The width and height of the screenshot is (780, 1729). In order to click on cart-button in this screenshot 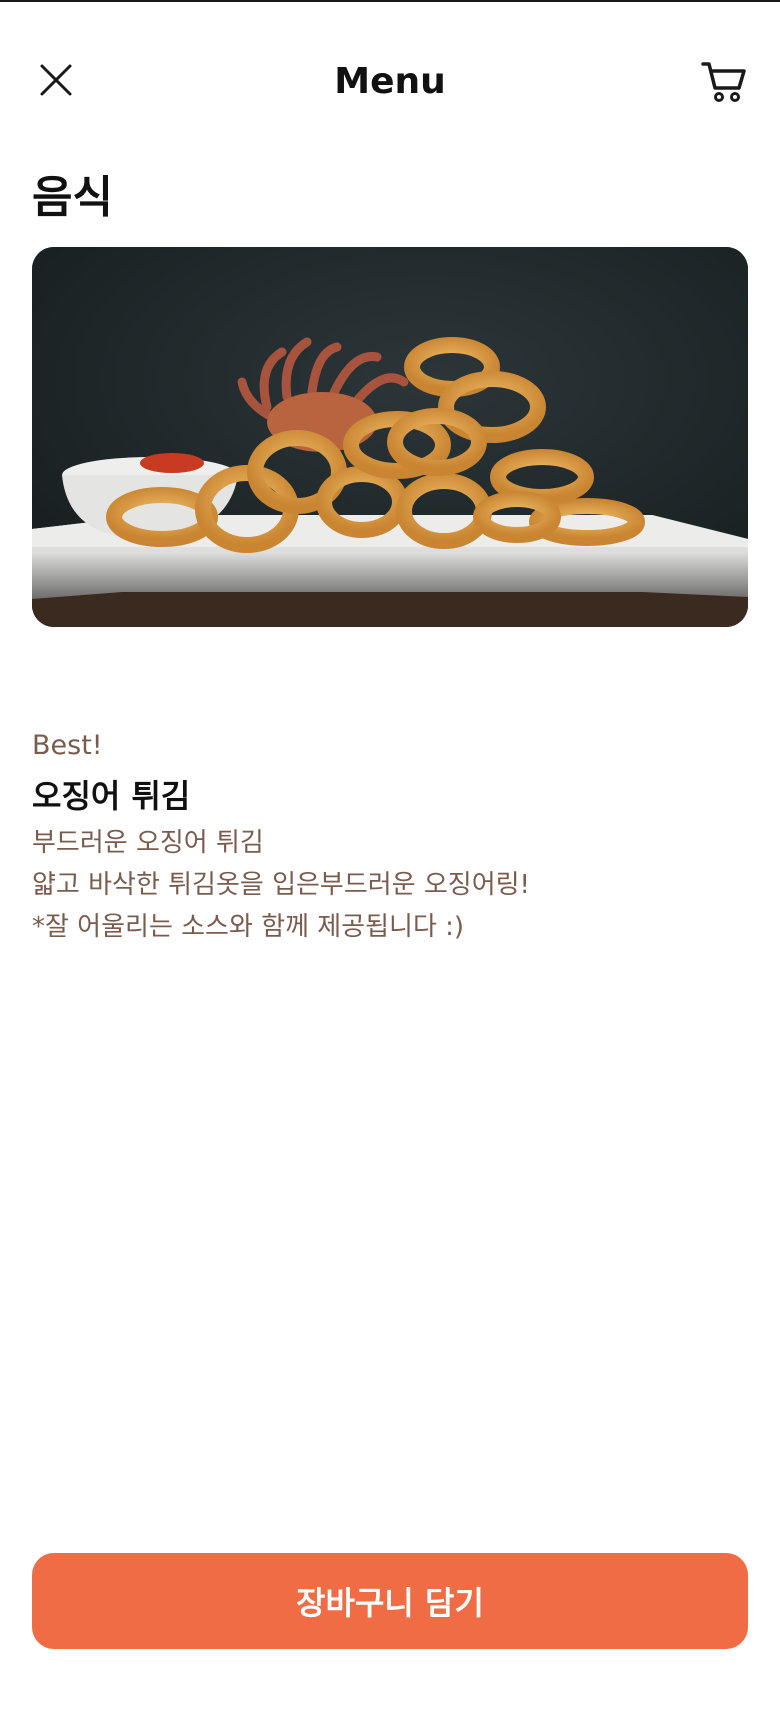, I will do `click(724, 84)`.